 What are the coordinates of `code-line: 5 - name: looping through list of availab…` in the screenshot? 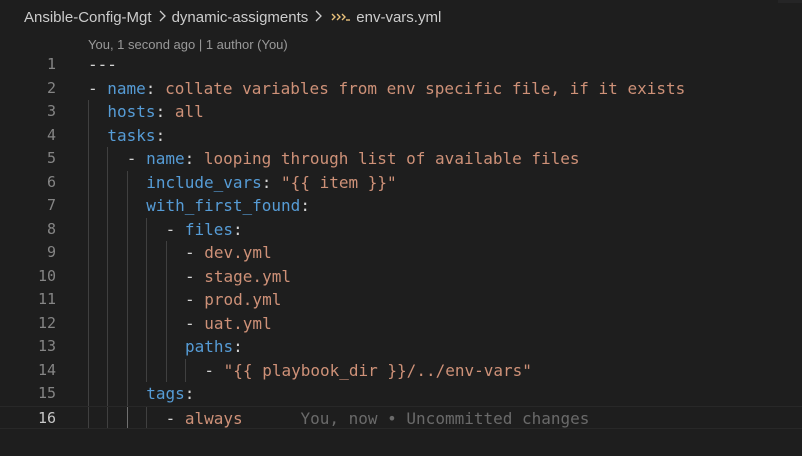 It's located at (401, 159).